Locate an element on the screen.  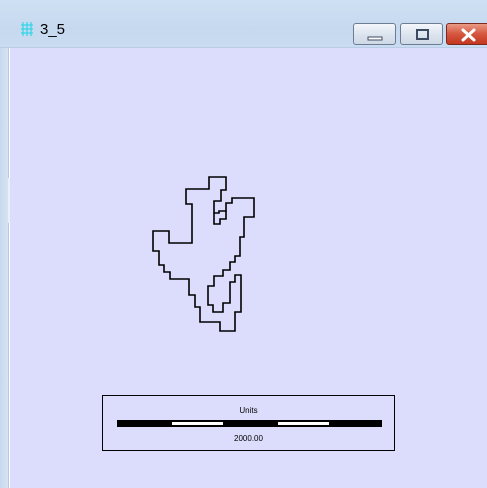
scale-bar: Units 2000.00 is located at coordinates (248, 423).